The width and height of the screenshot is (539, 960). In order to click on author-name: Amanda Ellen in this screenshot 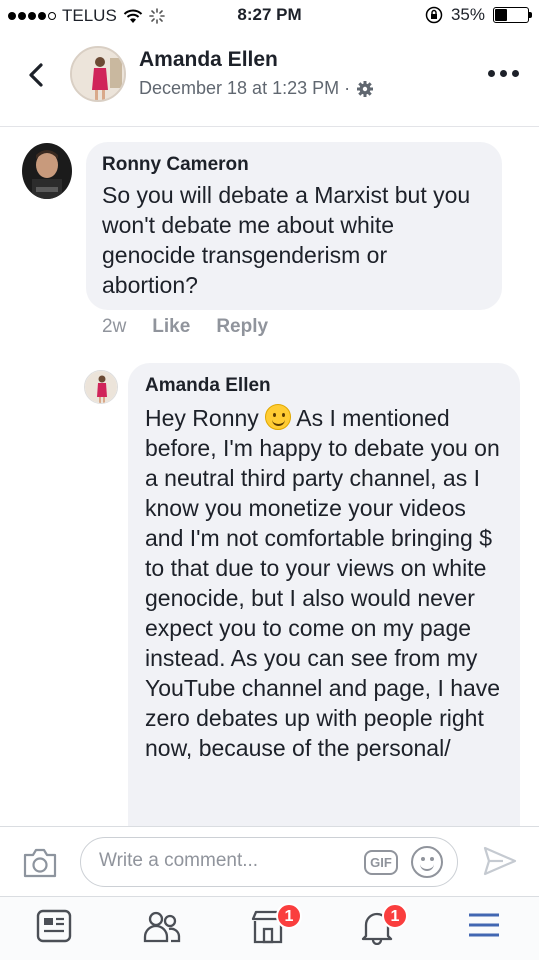, I will do `click(208, 60)`.